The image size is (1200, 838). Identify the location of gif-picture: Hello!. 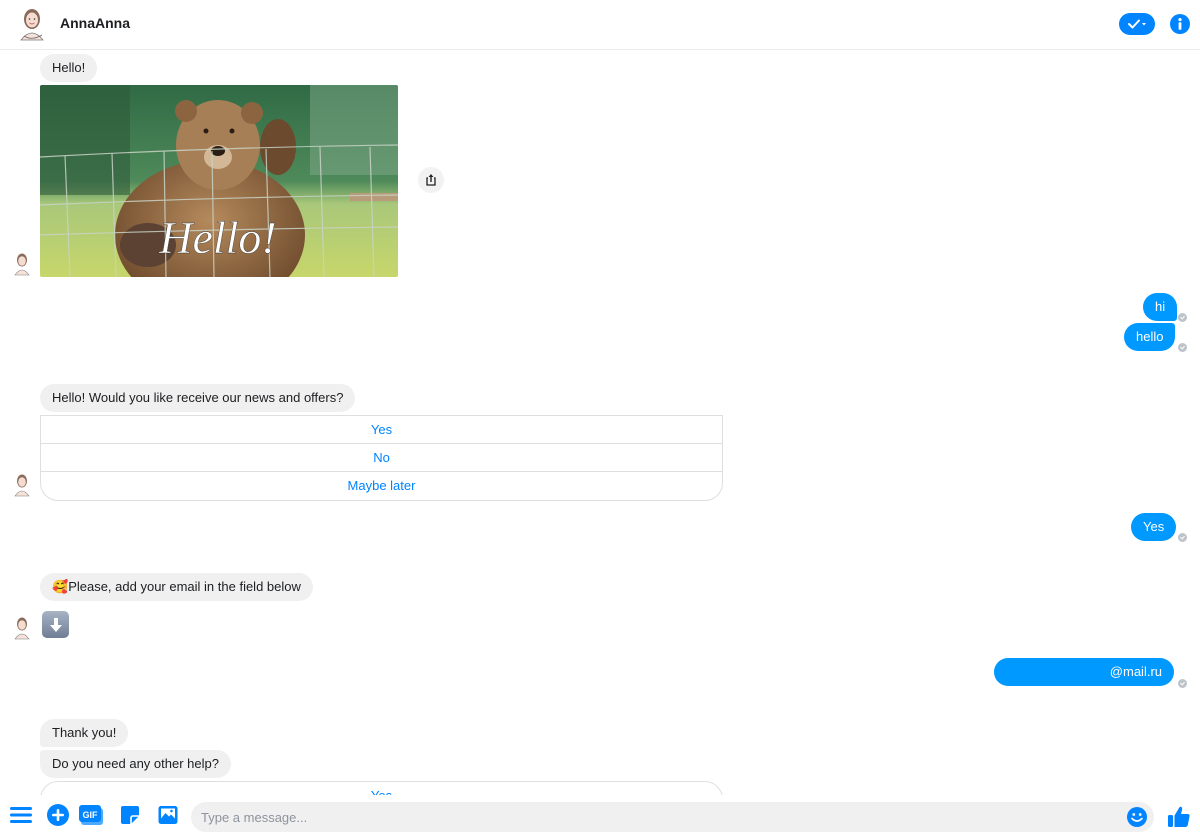
(219, 181).